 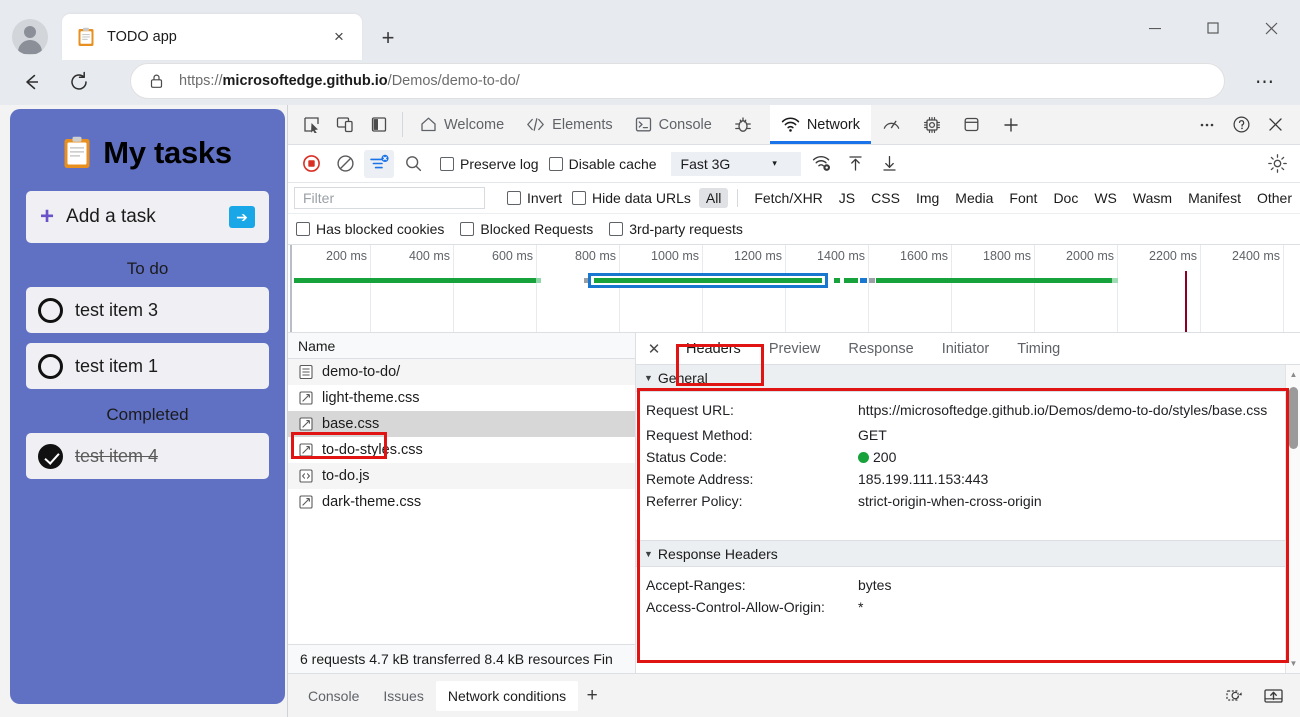 I want to click on hide-data-urls-checkbox: Hide data URLs, so click(x=631, y=198).